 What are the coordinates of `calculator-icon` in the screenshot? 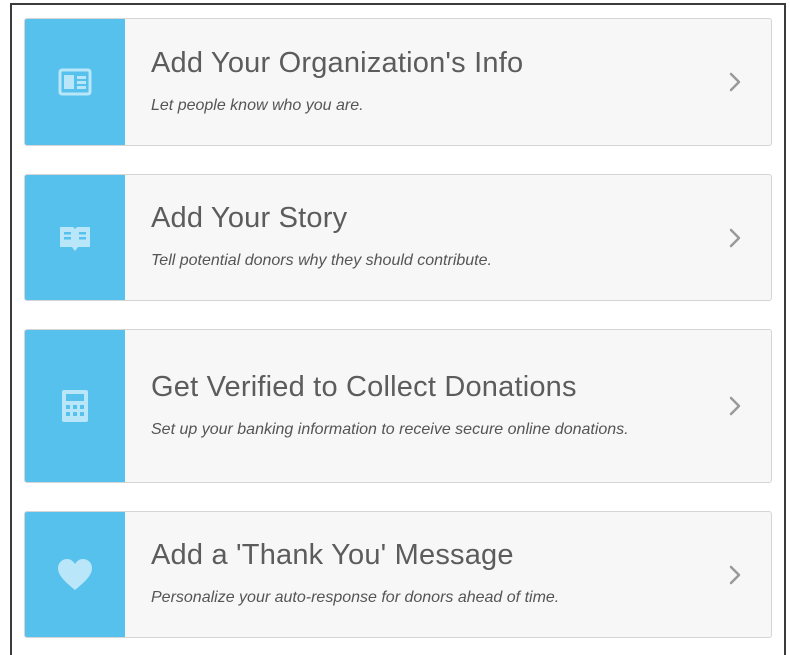 It's located at (75, 406).